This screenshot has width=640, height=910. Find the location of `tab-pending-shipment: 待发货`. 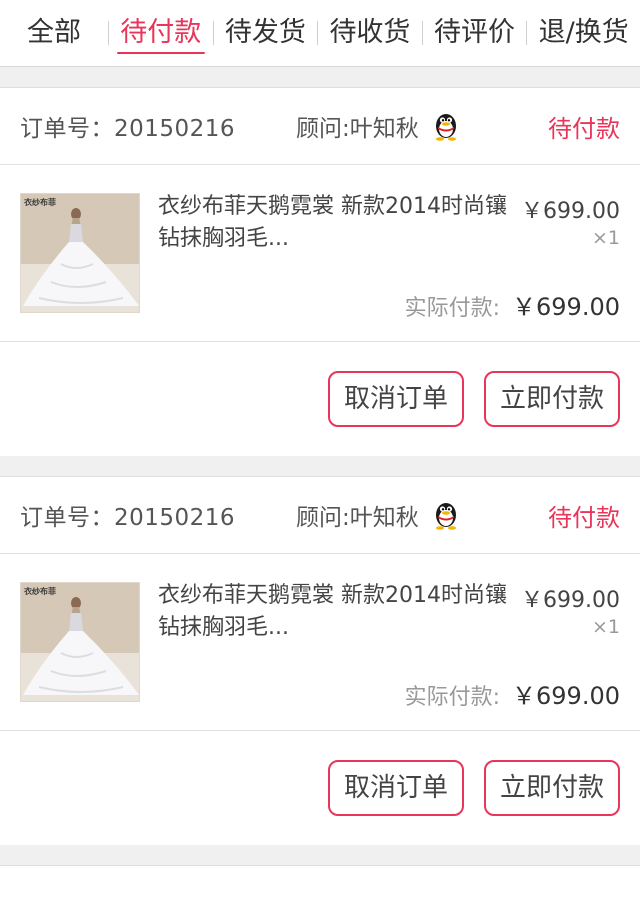

tab-pending-shipment: 待发货 is located at coordinates (266, 33).